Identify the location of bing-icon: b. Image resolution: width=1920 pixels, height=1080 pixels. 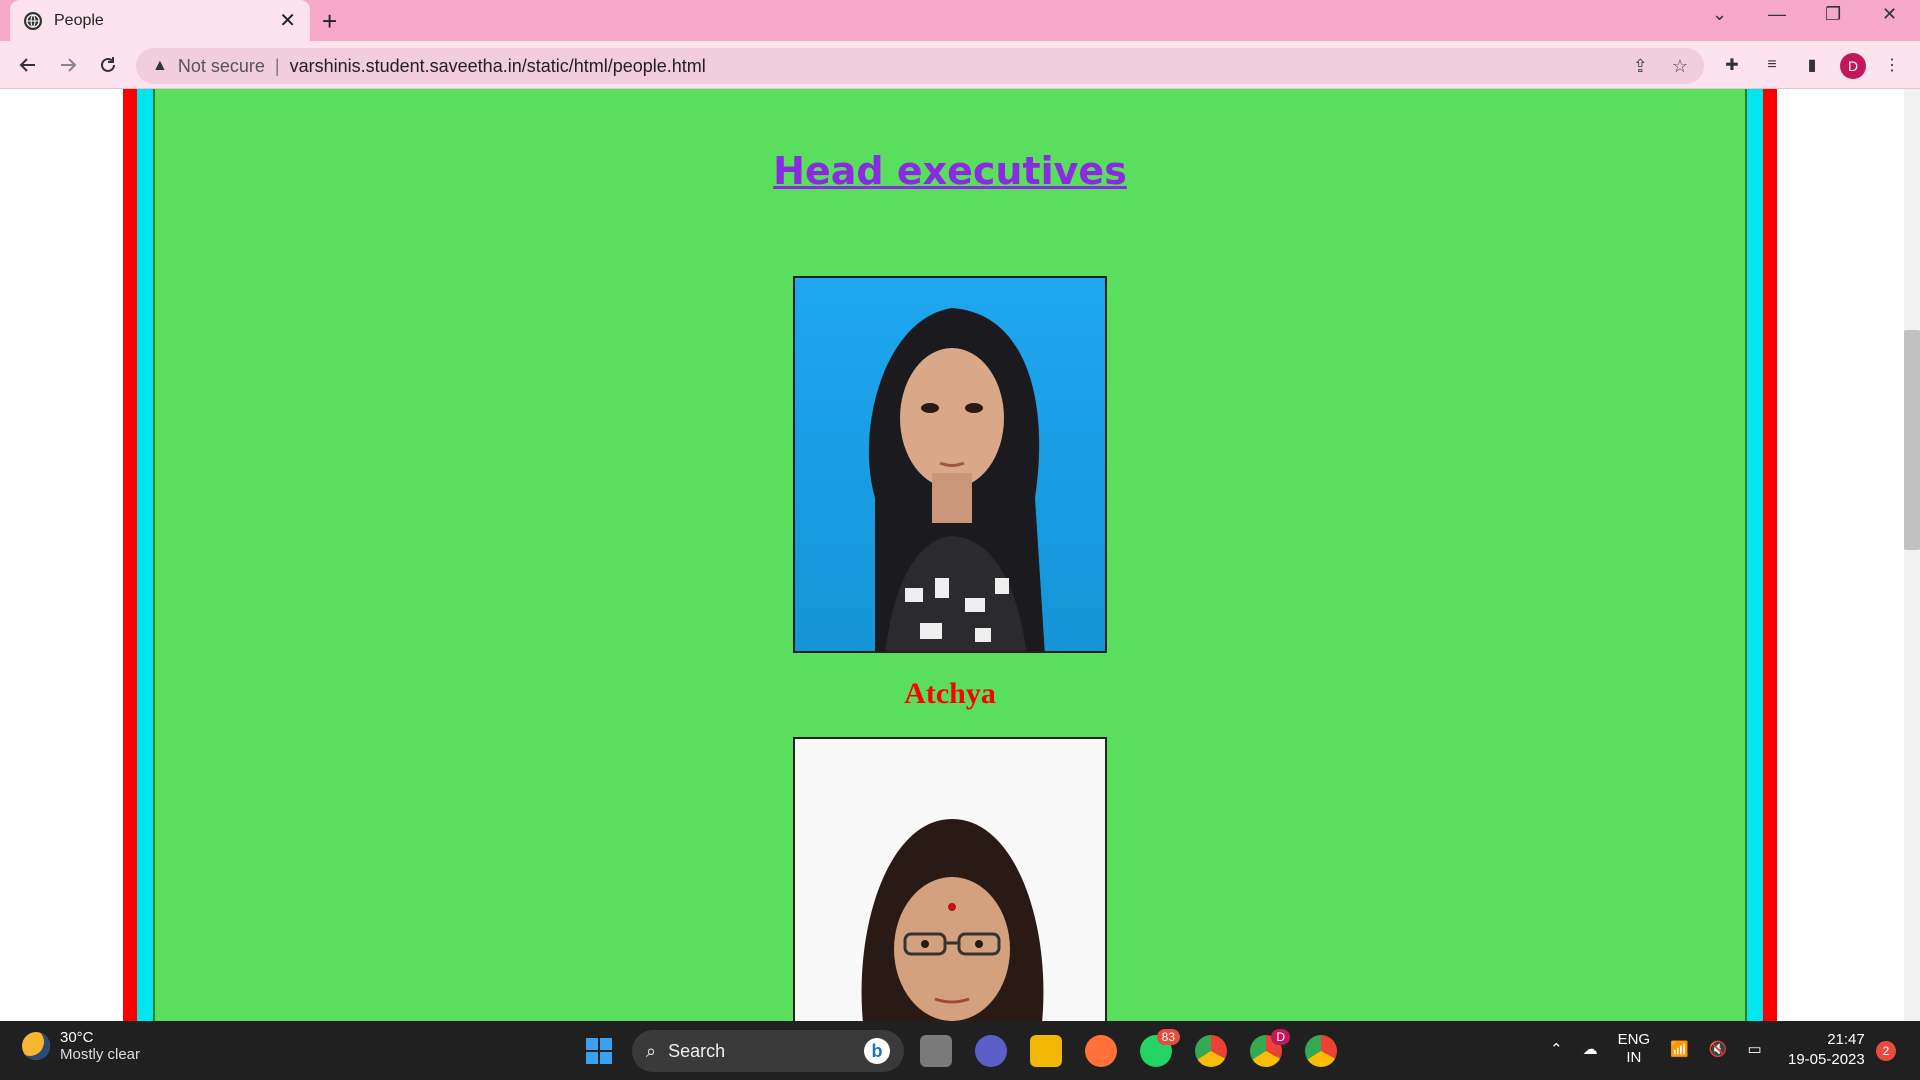
(877, 1051).